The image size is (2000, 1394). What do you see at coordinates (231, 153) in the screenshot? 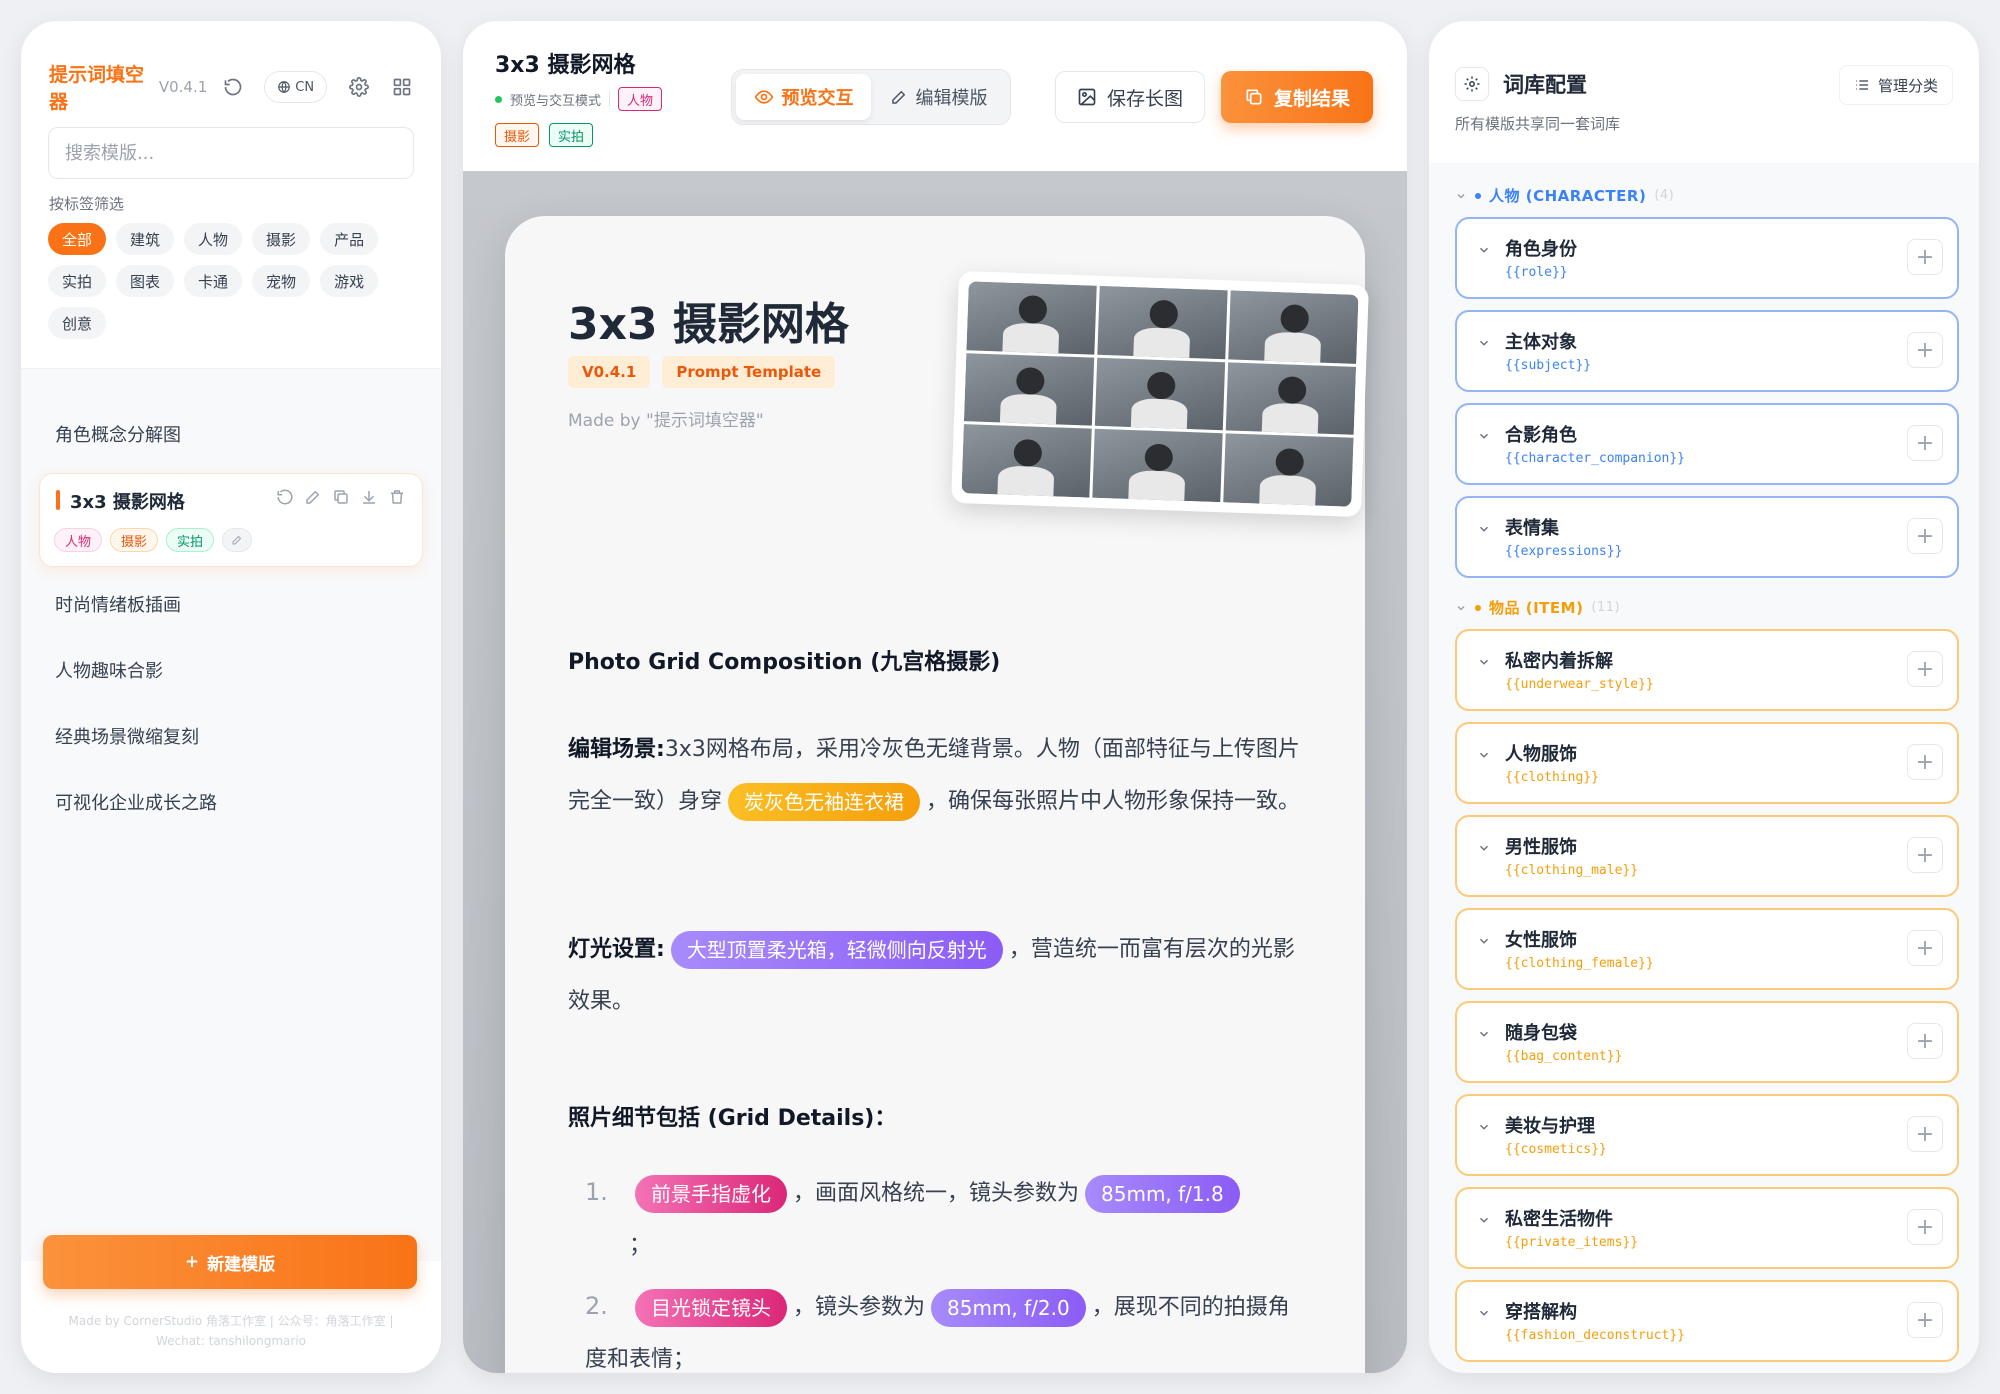
I see `template-search-input` at bounding box center [231, 153].